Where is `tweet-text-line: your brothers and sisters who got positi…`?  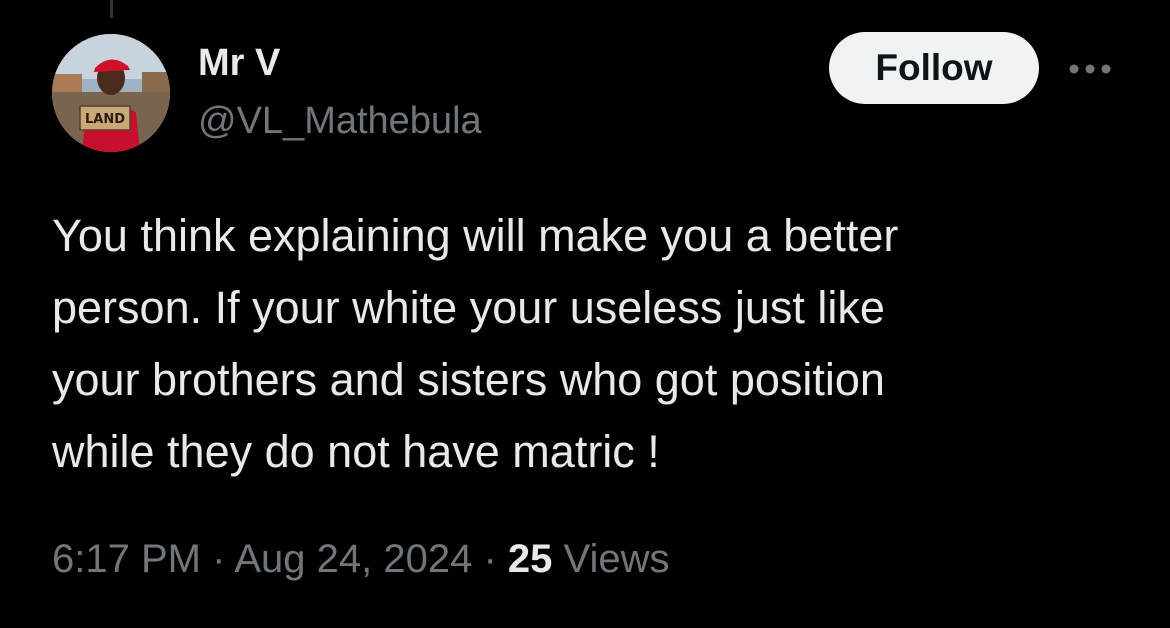
tweet-text-line: your brothers and sisters who got positi… is located at coordinates (468, 379).